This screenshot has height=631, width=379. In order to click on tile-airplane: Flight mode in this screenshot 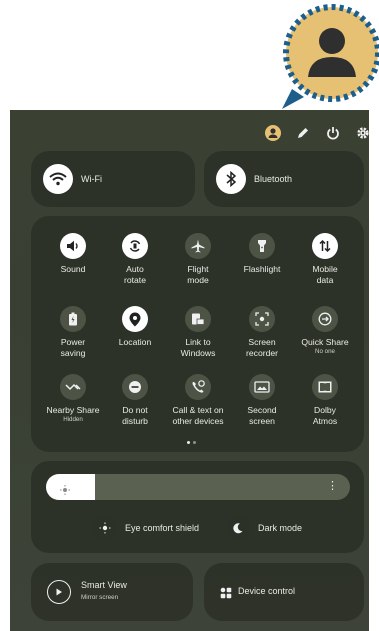, I will do `click(198, 259)`.